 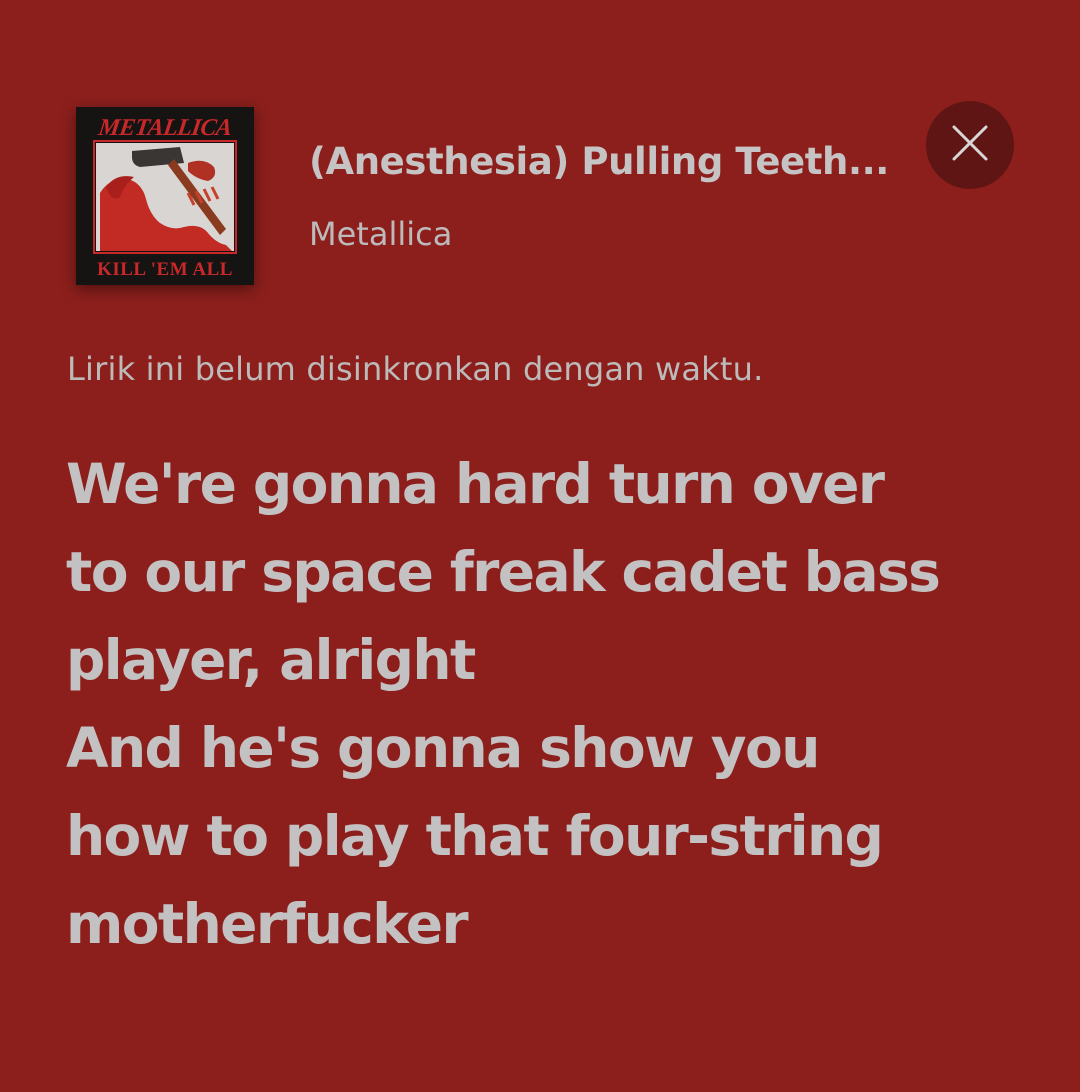 What do you see at coordinates (267, 924) in the screenshot?
I see `lyric-line: motherfucker` at bounding box center [267, 924].